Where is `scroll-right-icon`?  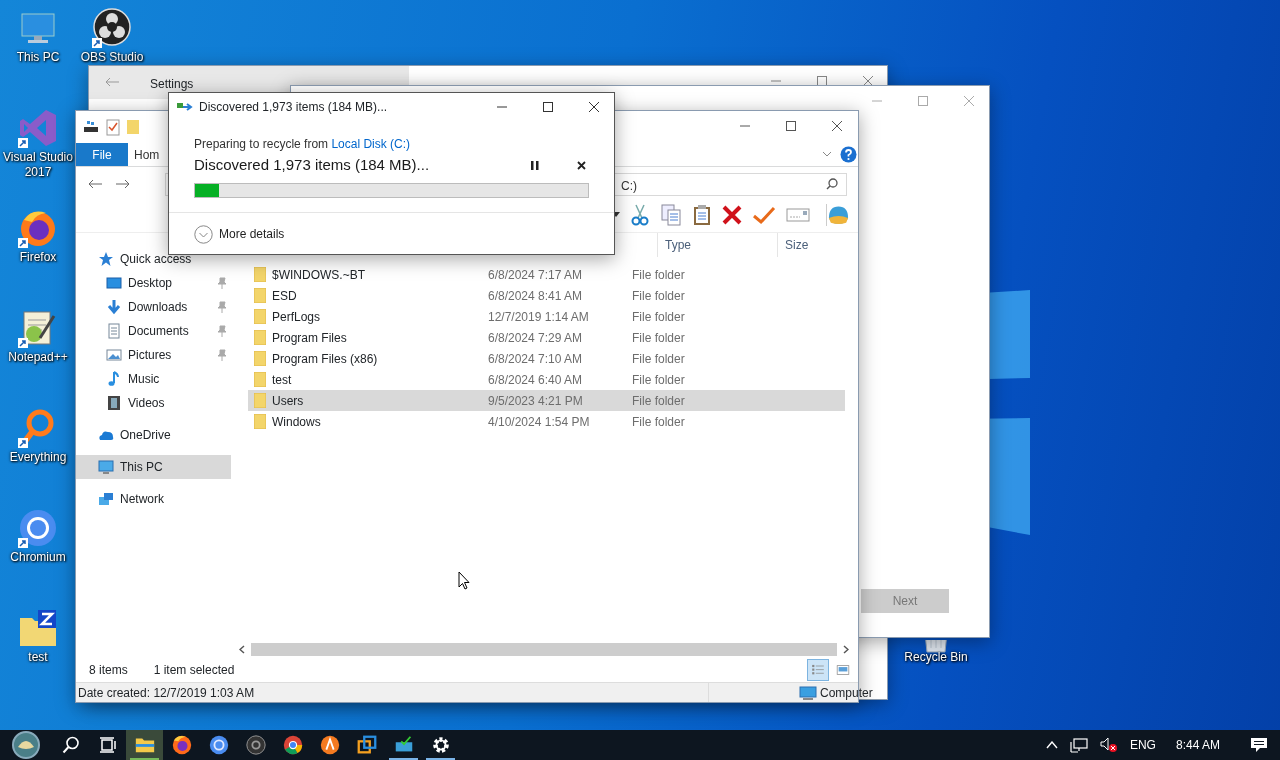
scroll-right-icon is located at coordinates (846, 649).